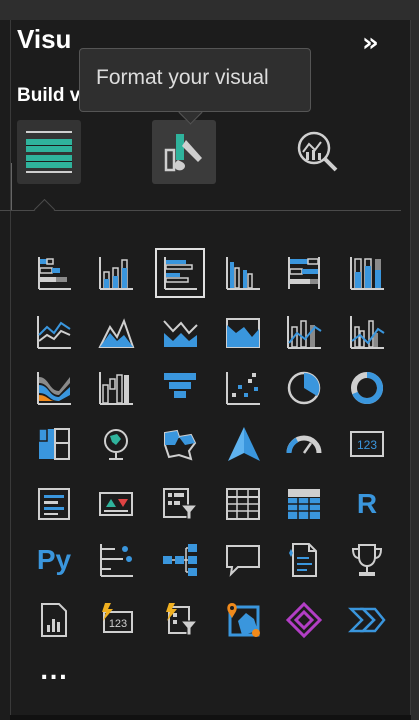 The width and height of the screenshot is (419, 720). Describe the element at coordinates (180, 444) in the screenshot. I see `filled-map-icon` at that location.